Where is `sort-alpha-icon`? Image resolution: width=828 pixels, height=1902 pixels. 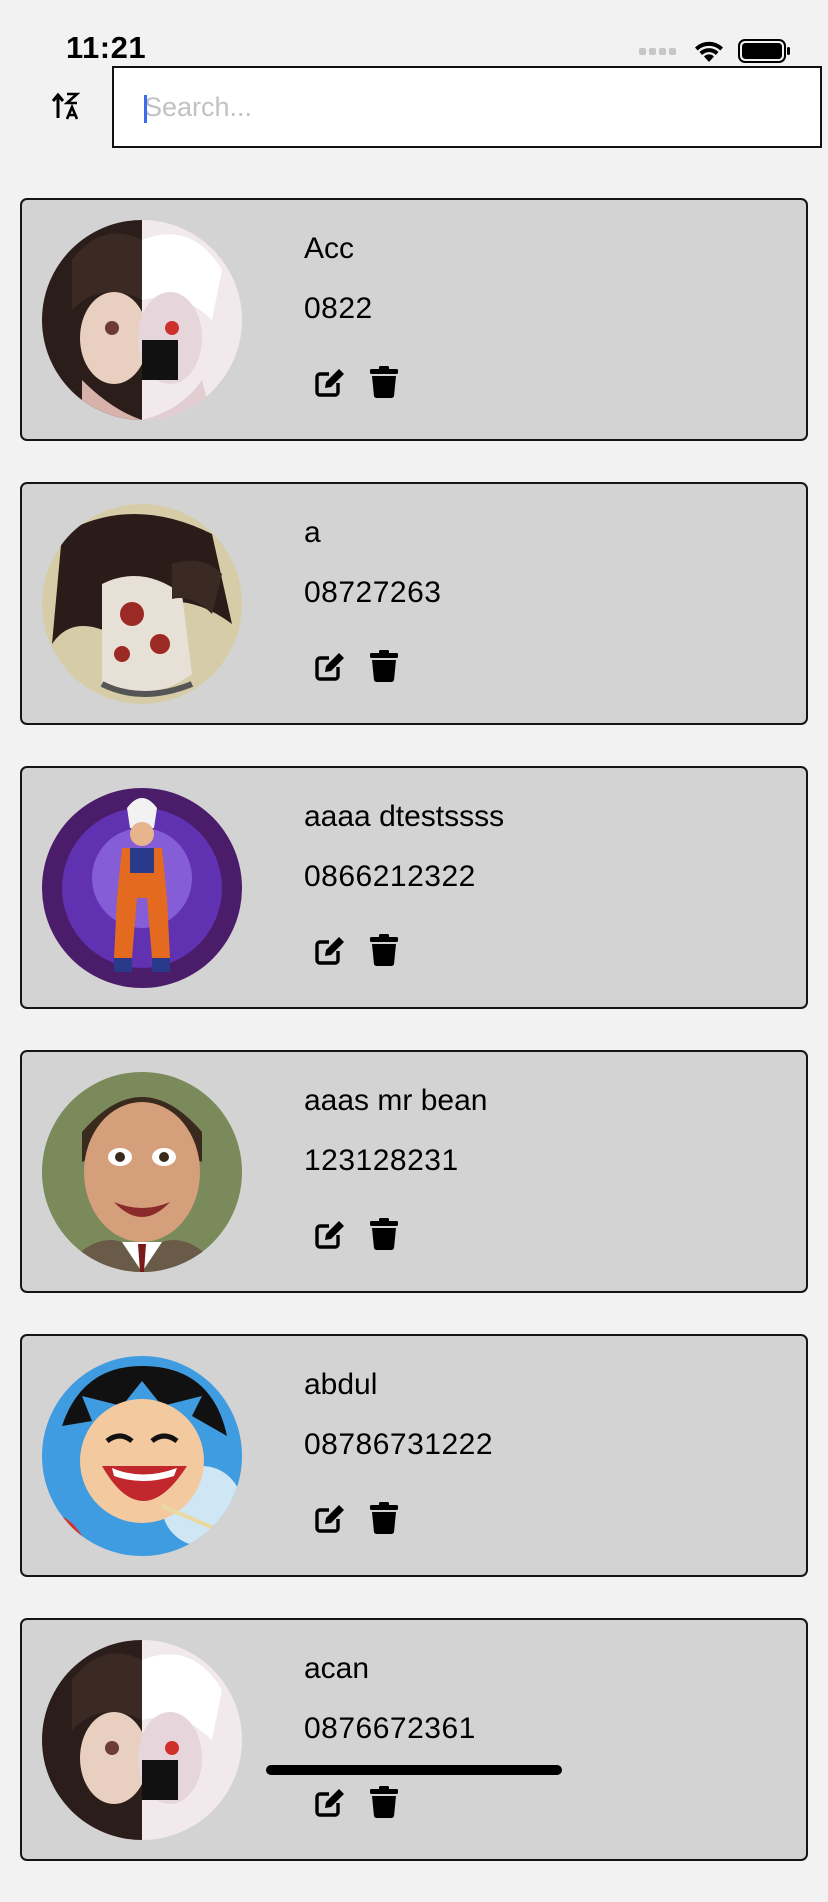 sort-alpha-icon is located at coordinates (66, 108).